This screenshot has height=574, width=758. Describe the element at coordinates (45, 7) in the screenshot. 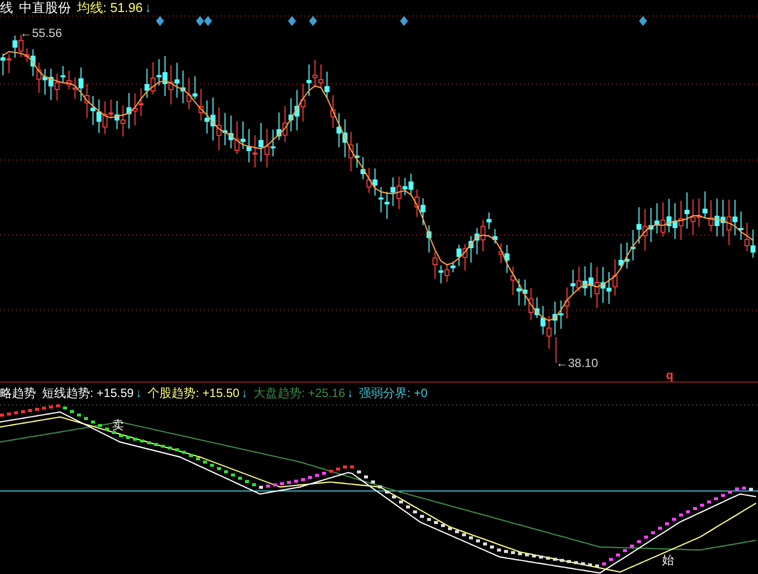

I see `stock-name: 中直股份` at that location.